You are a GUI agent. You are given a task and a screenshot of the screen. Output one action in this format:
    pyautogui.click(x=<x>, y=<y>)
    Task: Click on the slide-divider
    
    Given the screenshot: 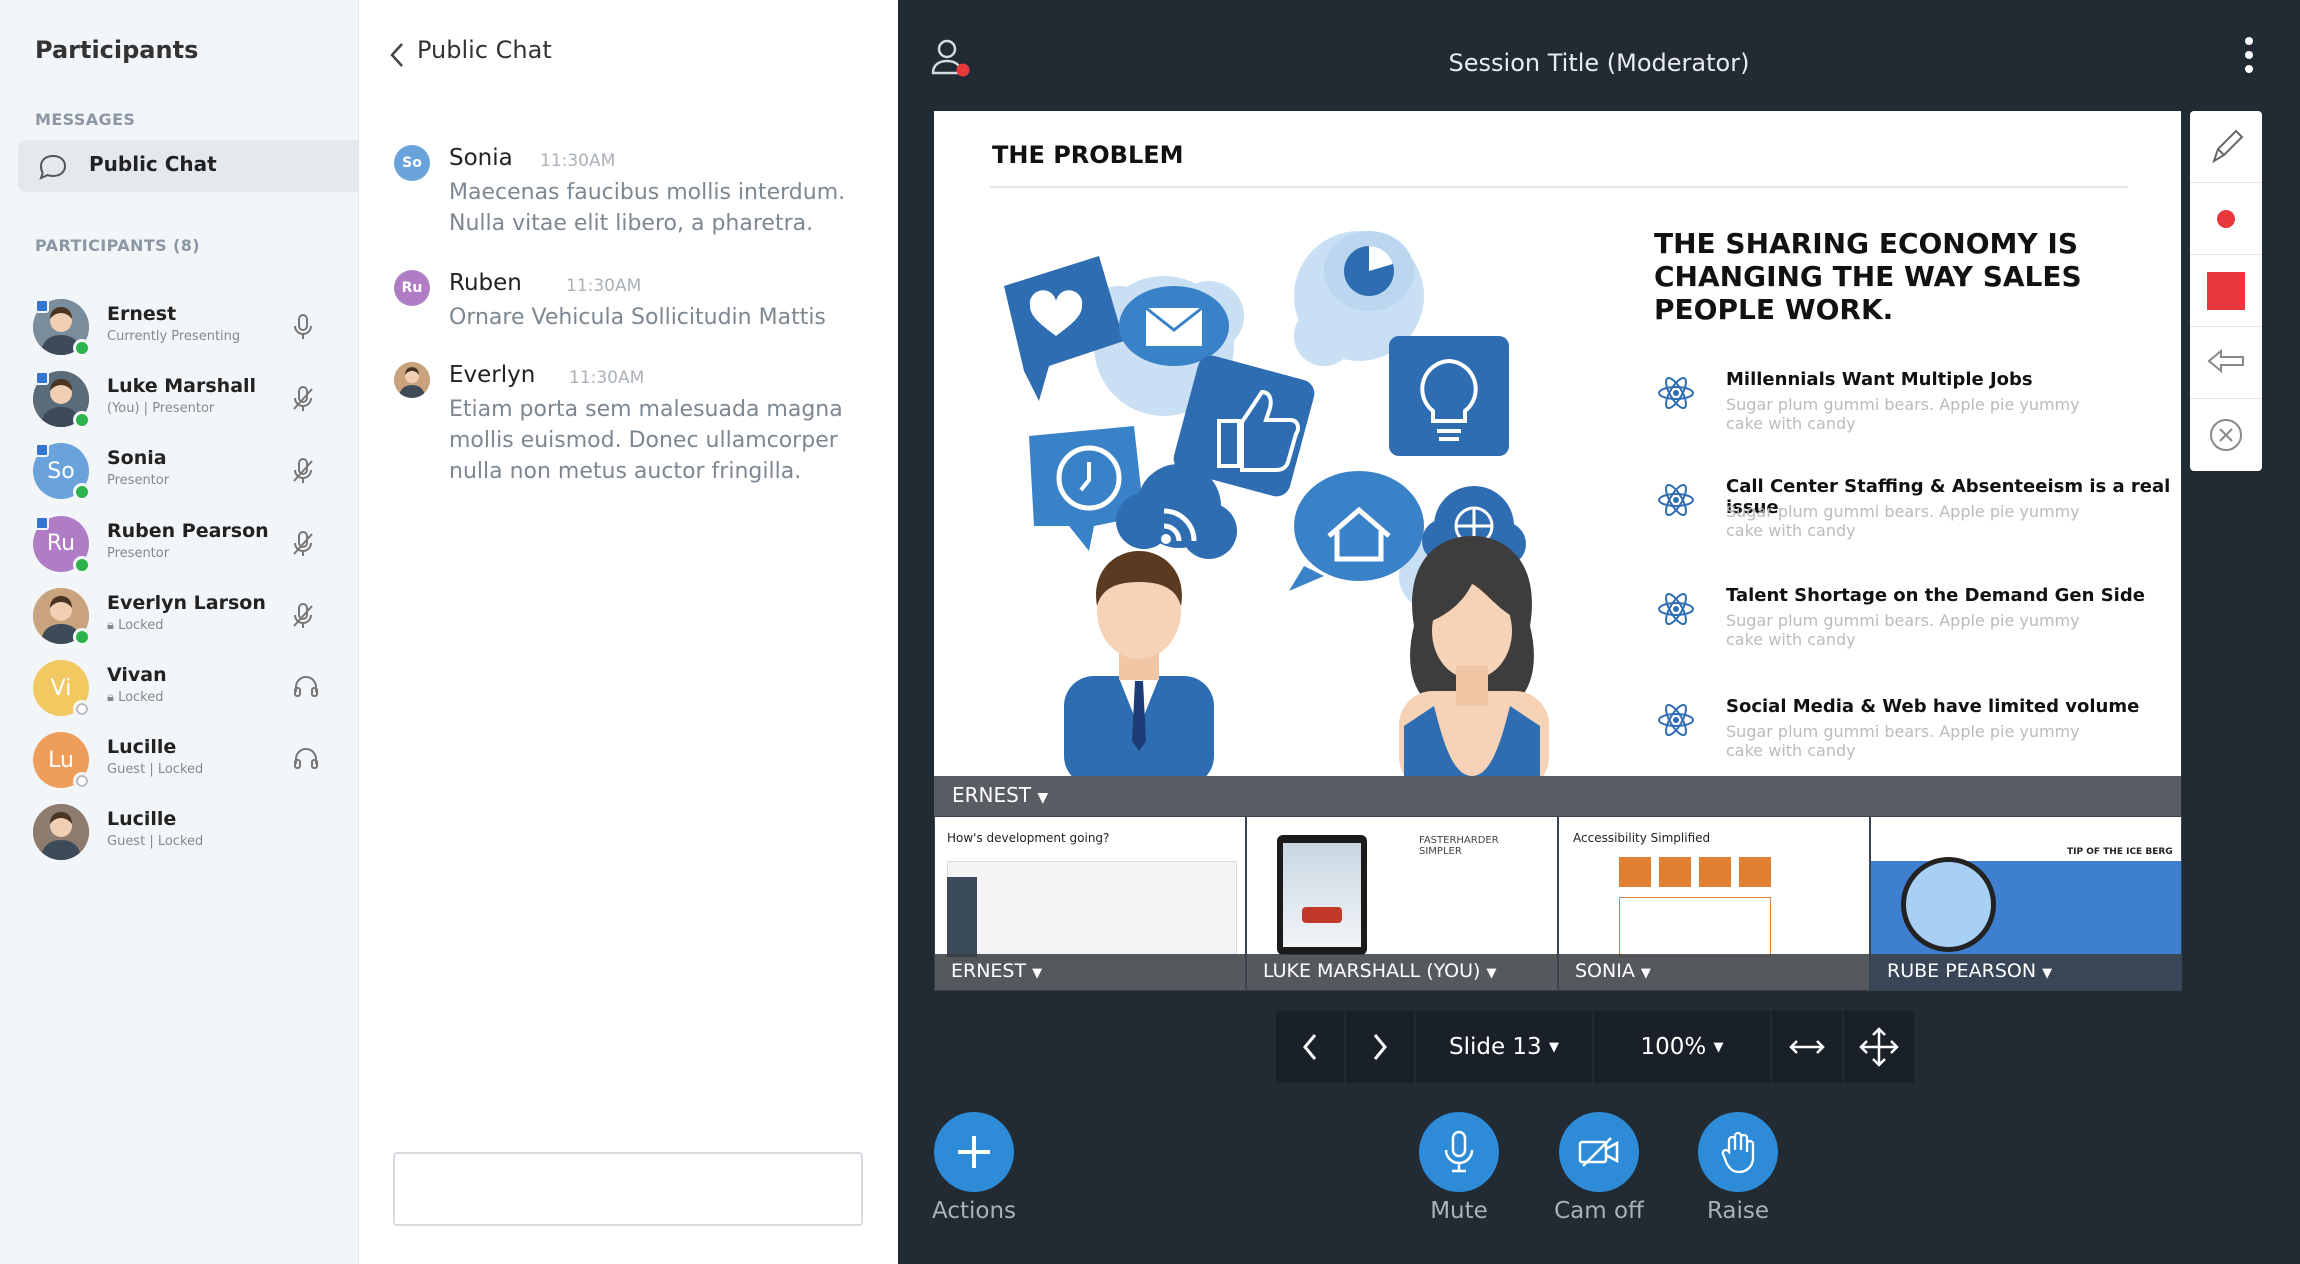 What is the action you would take?
    pyautogui.click(x=1559, y=187)
    